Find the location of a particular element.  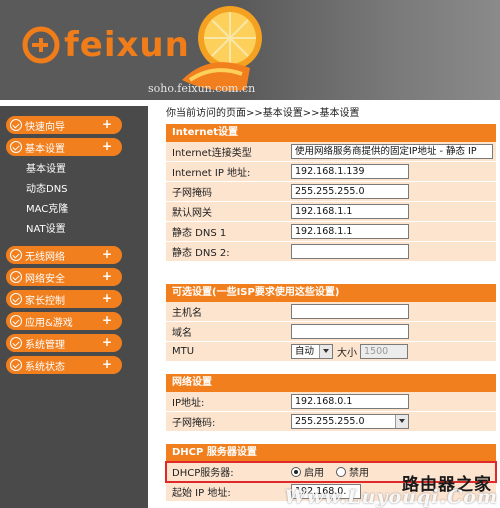

subnet-mask-label: 子网掩码 is located at coordinates (192, 193).